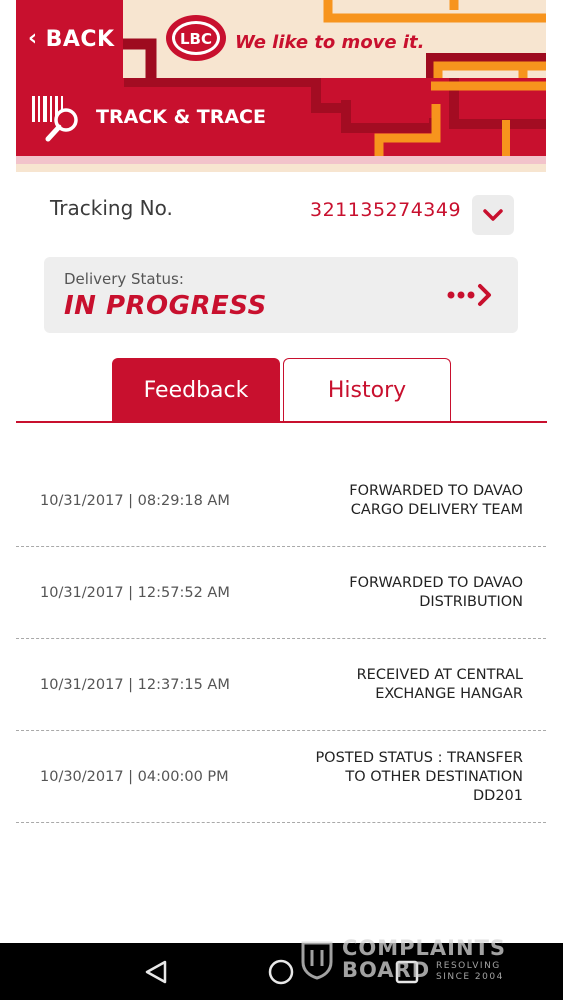  I want to click on history-datetime: 10/31/2017 | 12:57:52 AM, so click(135, 593).